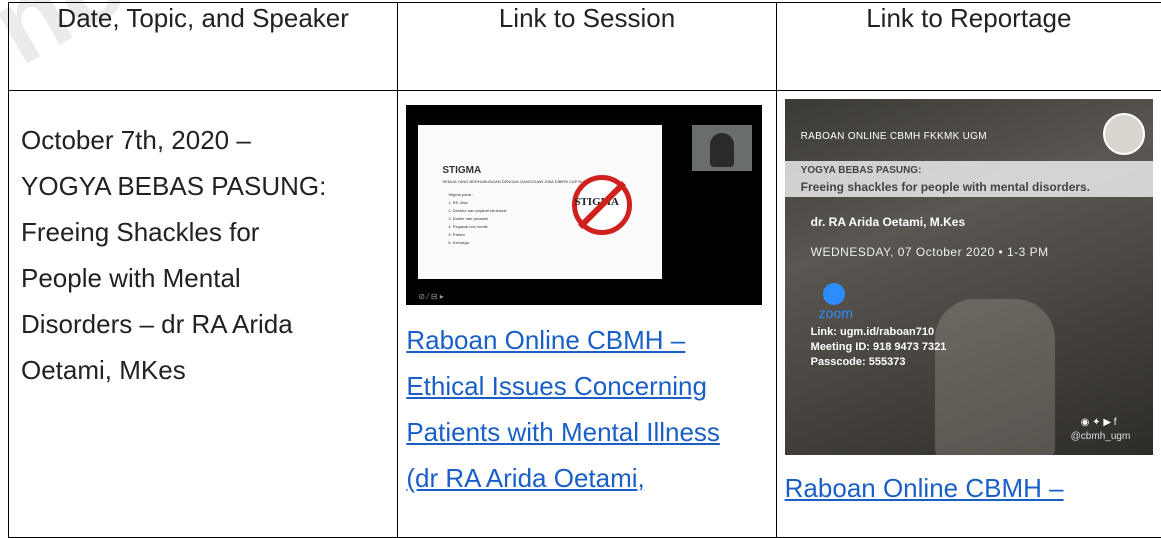 The image size is (1161, 538). I want to click on header-date-topic-speaker: Date, Topic, and Speaker, so click(203, 47).